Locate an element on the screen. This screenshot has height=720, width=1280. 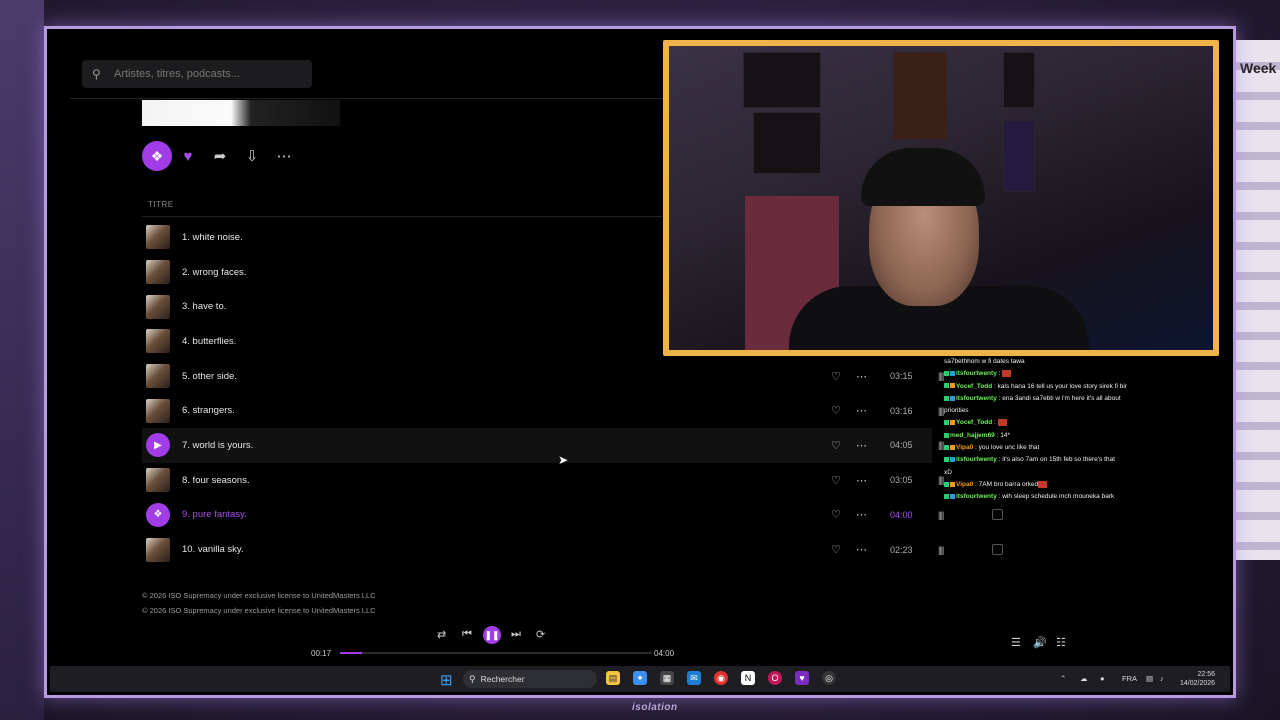
volume-icon: 🔊 is located at coordinates (1040, 643).